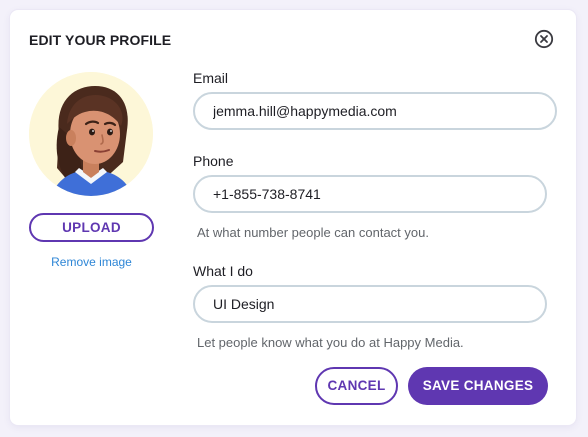  Describe the element at coordinates (211, 78) in the screenshot. I see `email-label: Email` at that location.